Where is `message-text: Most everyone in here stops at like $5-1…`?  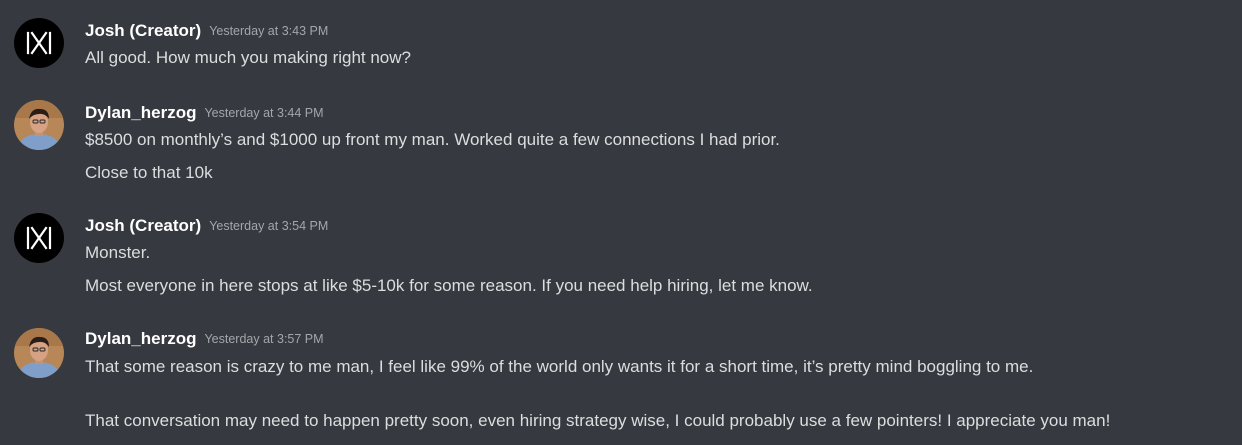 message-text: Most everyone in here stops at like $5-1… is located at coordinates (449, 285).